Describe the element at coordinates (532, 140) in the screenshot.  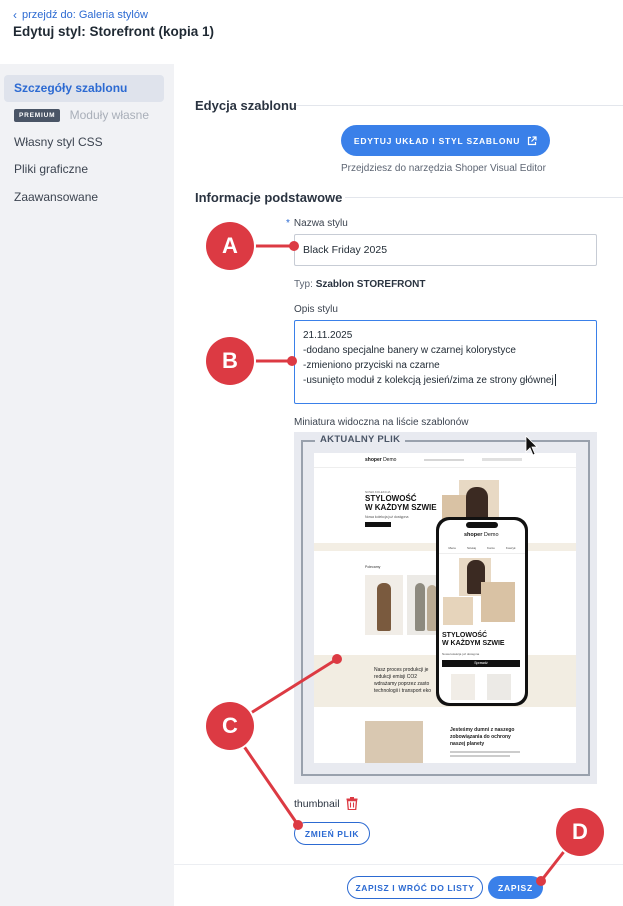
I see `external-link-icon` at that location.